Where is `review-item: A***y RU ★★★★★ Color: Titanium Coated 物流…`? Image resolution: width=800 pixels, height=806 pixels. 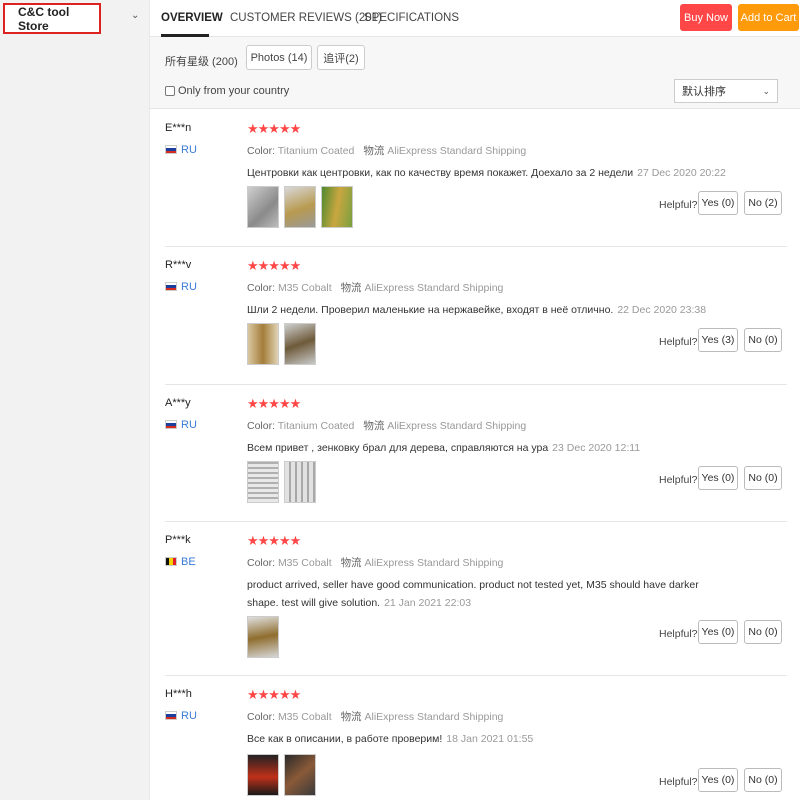 review-item: A***y RU ★★★★★ Color: Titanium Coated 物流… is located at coordinates (476, 453).